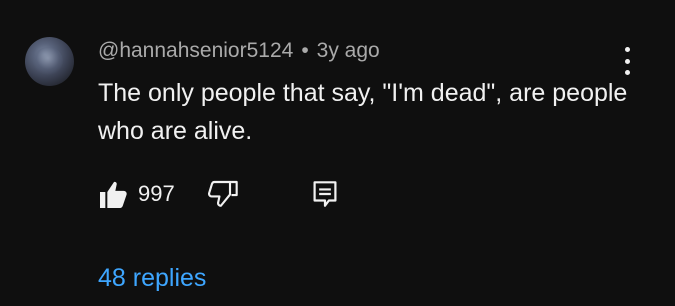 This screenshot has width=675, height=306. I want to click on comment-timestamp: 3y ago, so click(348, 50).